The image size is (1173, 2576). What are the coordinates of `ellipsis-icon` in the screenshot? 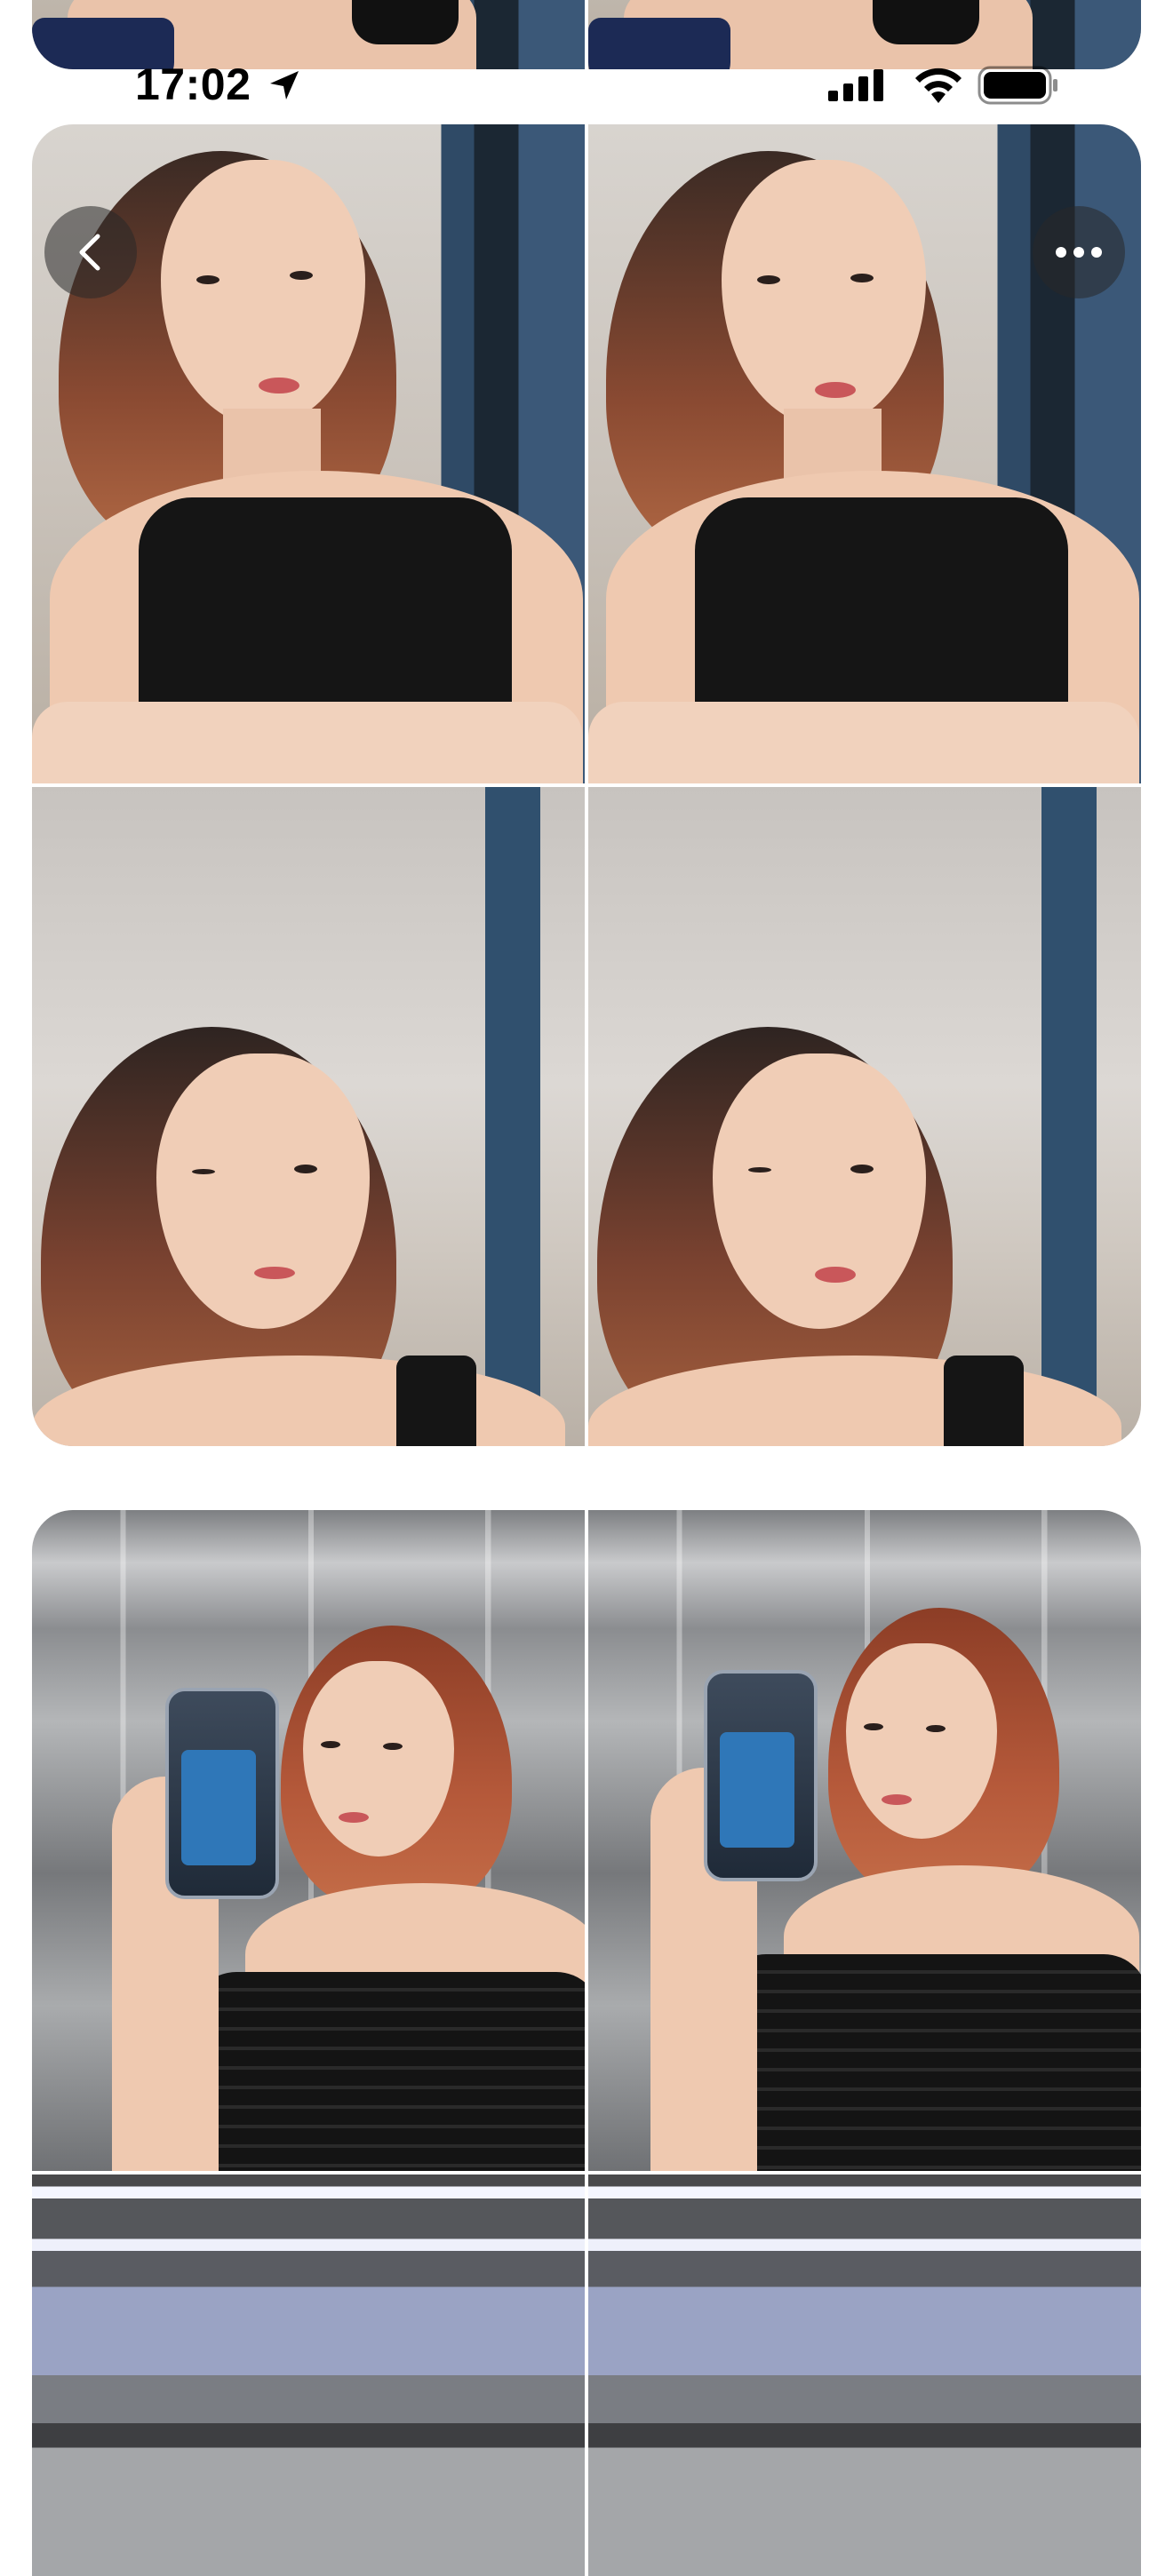 It's located at (1079, 252).